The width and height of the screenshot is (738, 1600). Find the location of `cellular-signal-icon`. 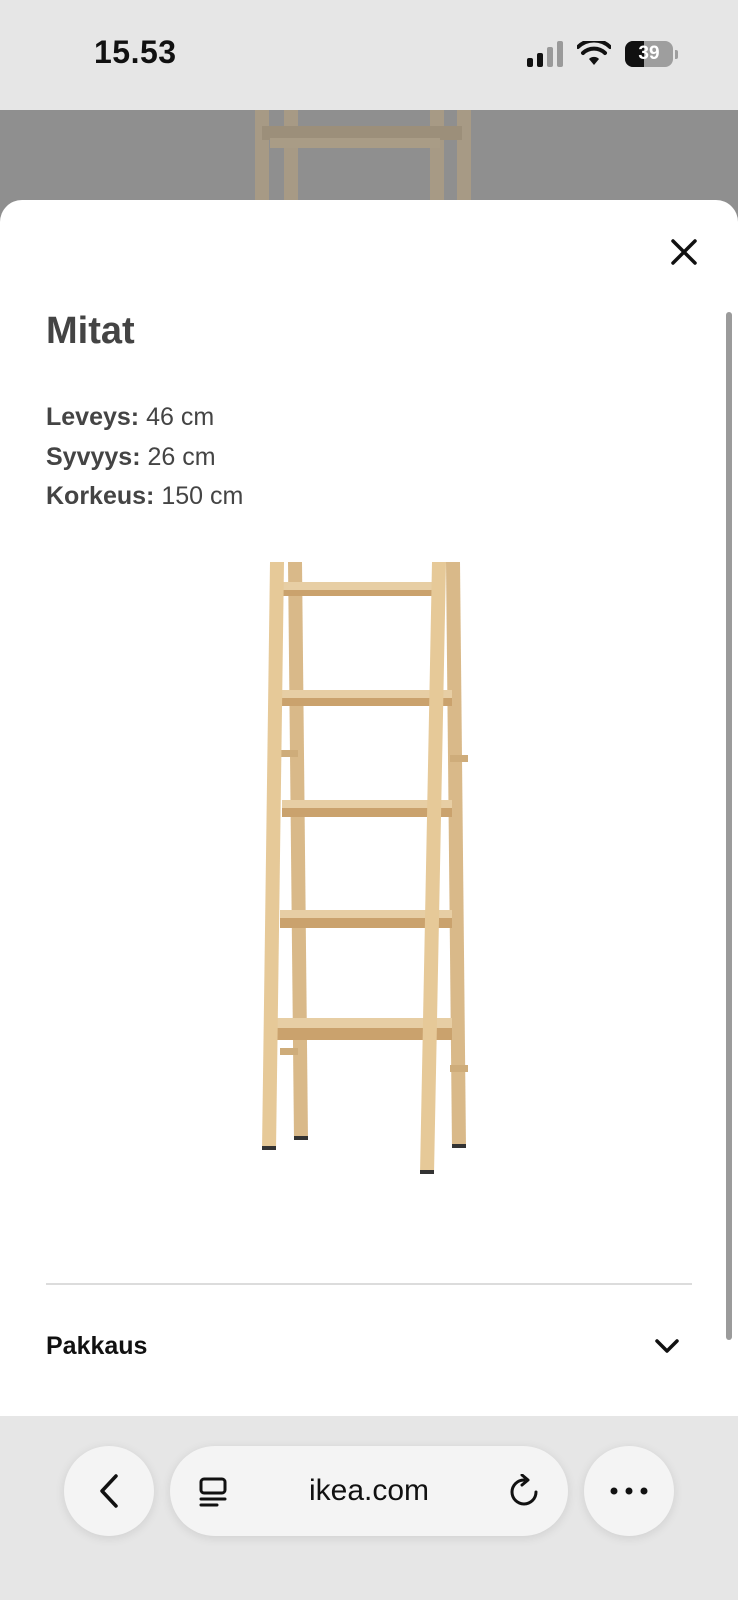

cellular-signal-icon is located at coordinates (545, 54).